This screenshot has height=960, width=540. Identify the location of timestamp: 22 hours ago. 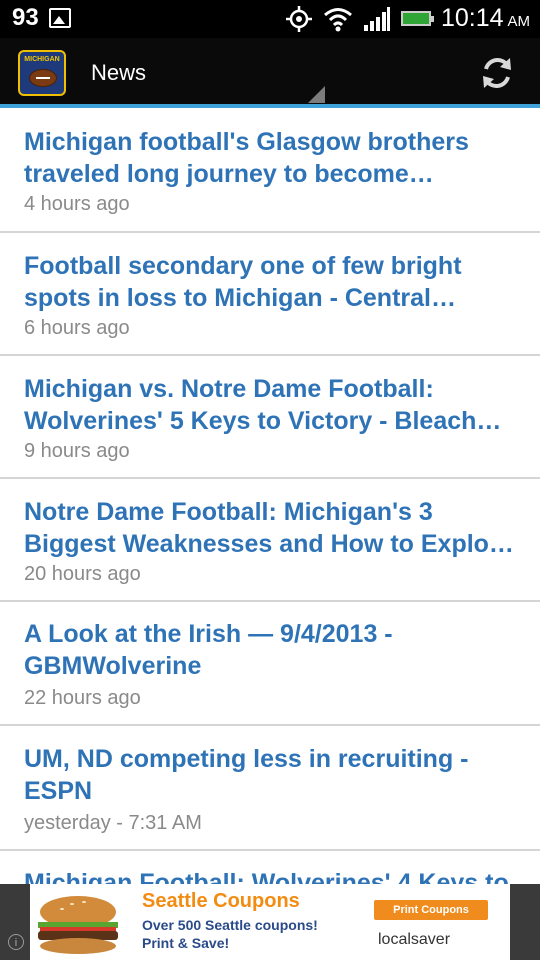
(82, 698).